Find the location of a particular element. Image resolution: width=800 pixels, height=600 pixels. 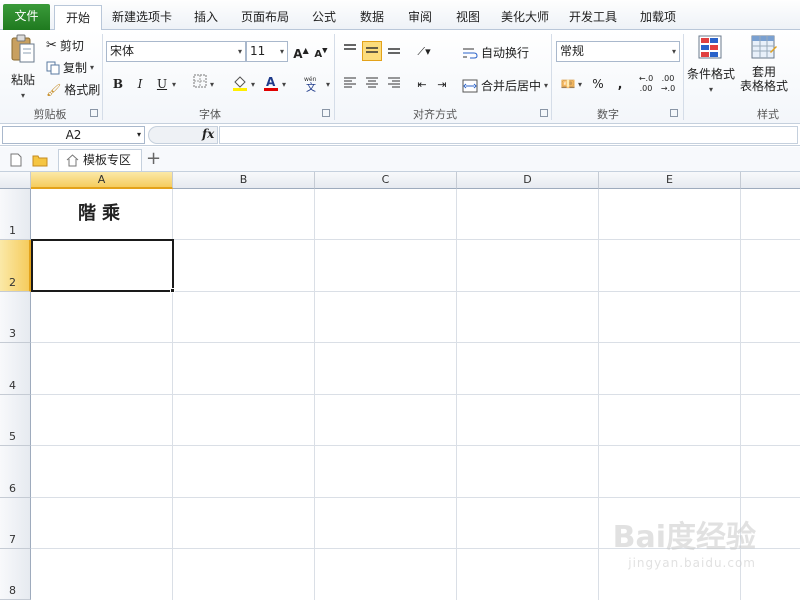

font-name-select: 宋体 ▾ is located at coordinates (176, 51).